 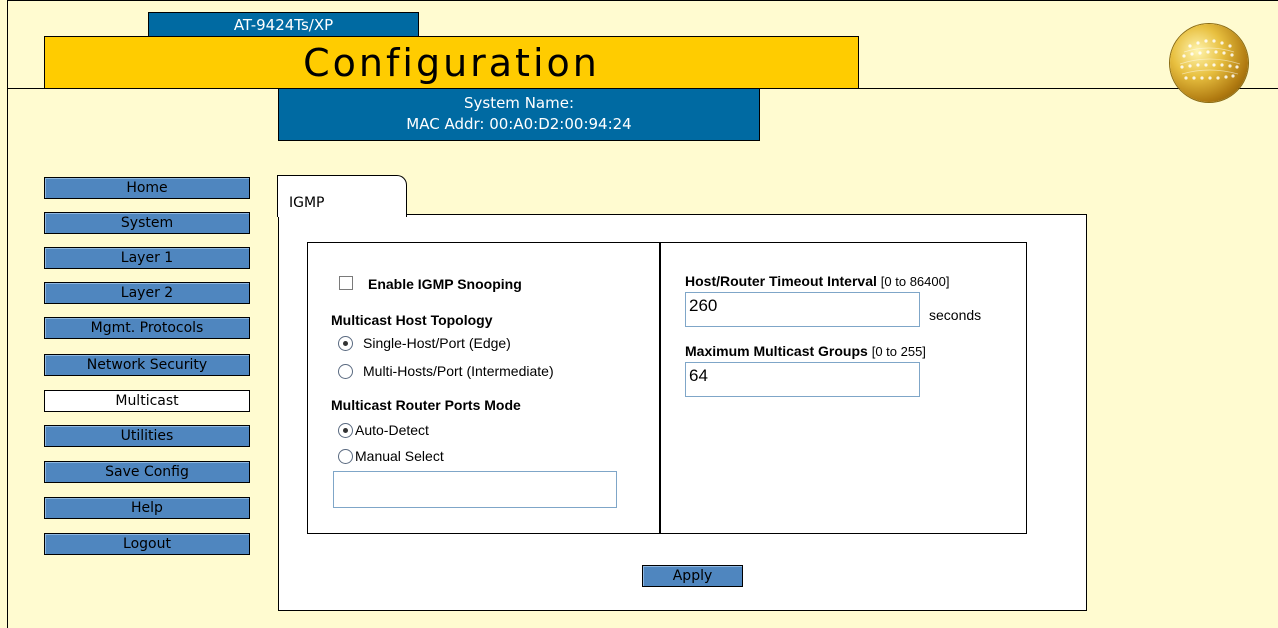 What do you see at coordinates (915, 281) in the screenshot?
I see `timeout-interval-range: [0 to 86400]` at bounding box center [915, 281].